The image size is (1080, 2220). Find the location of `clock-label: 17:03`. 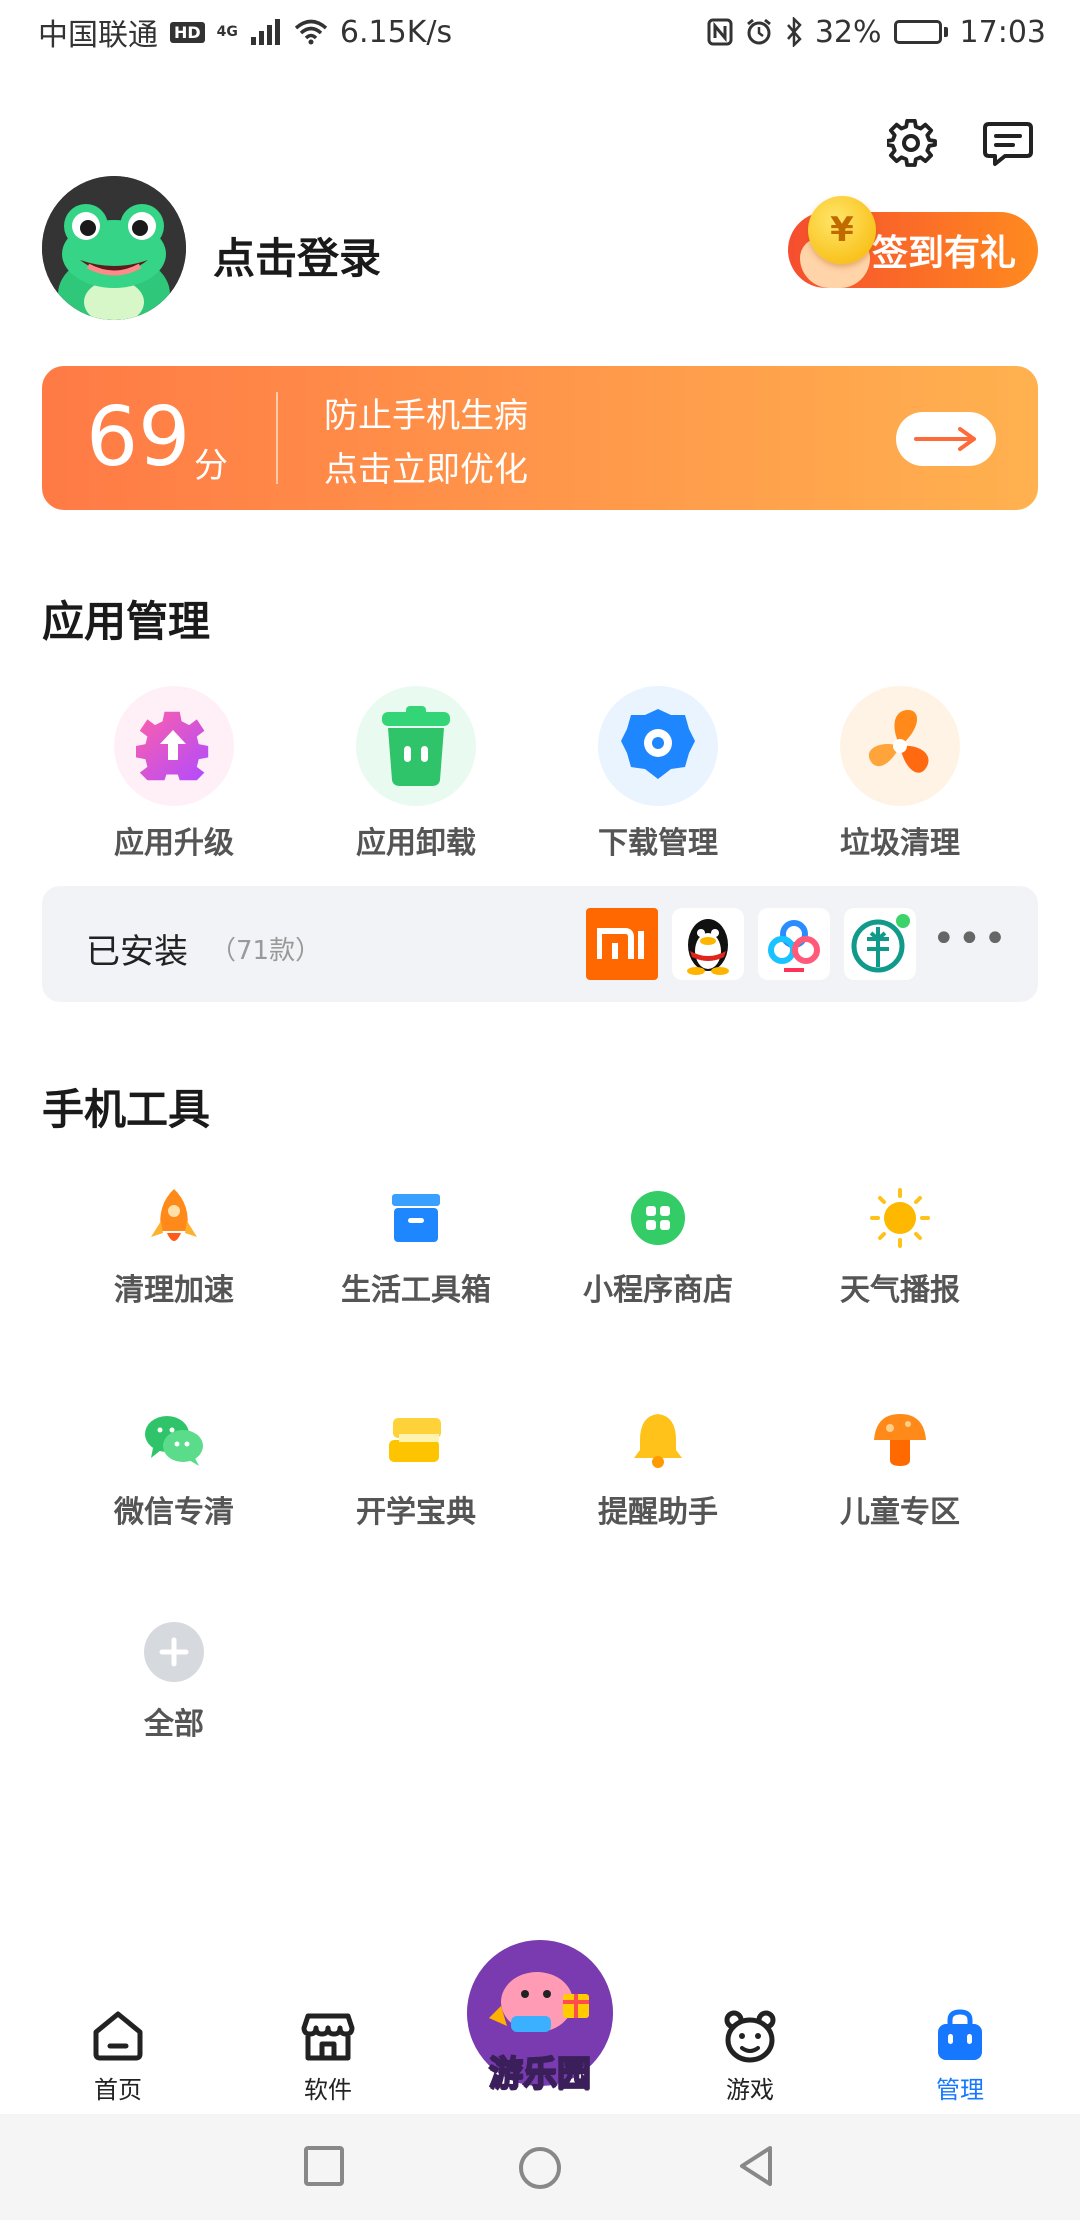

clock-label: 17:03 is located at coordinates (1002, 32).